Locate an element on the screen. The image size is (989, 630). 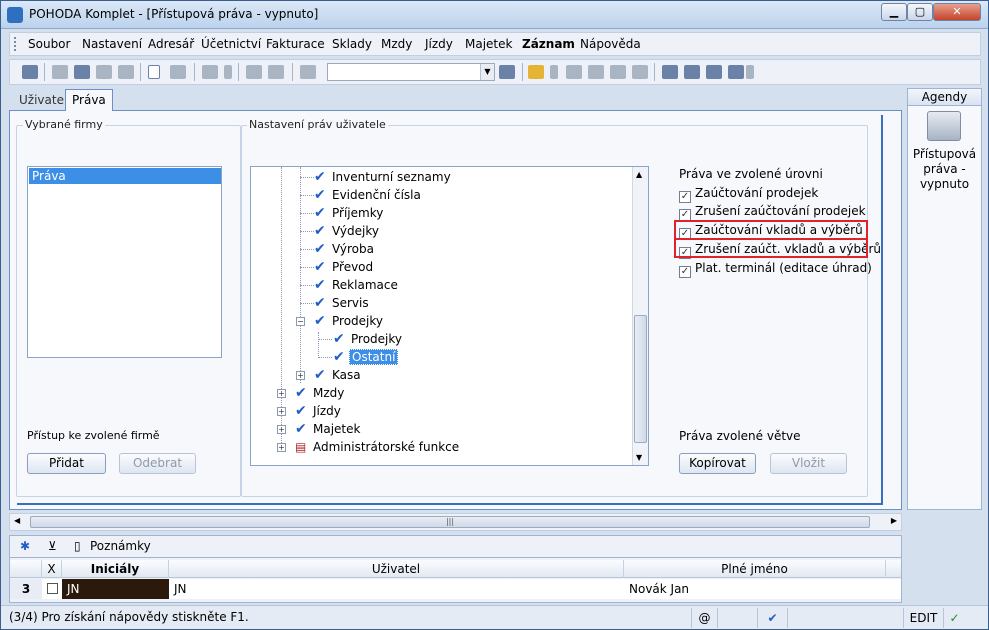
note-tab-icon: ▯ is located at coordinates (77, 546).